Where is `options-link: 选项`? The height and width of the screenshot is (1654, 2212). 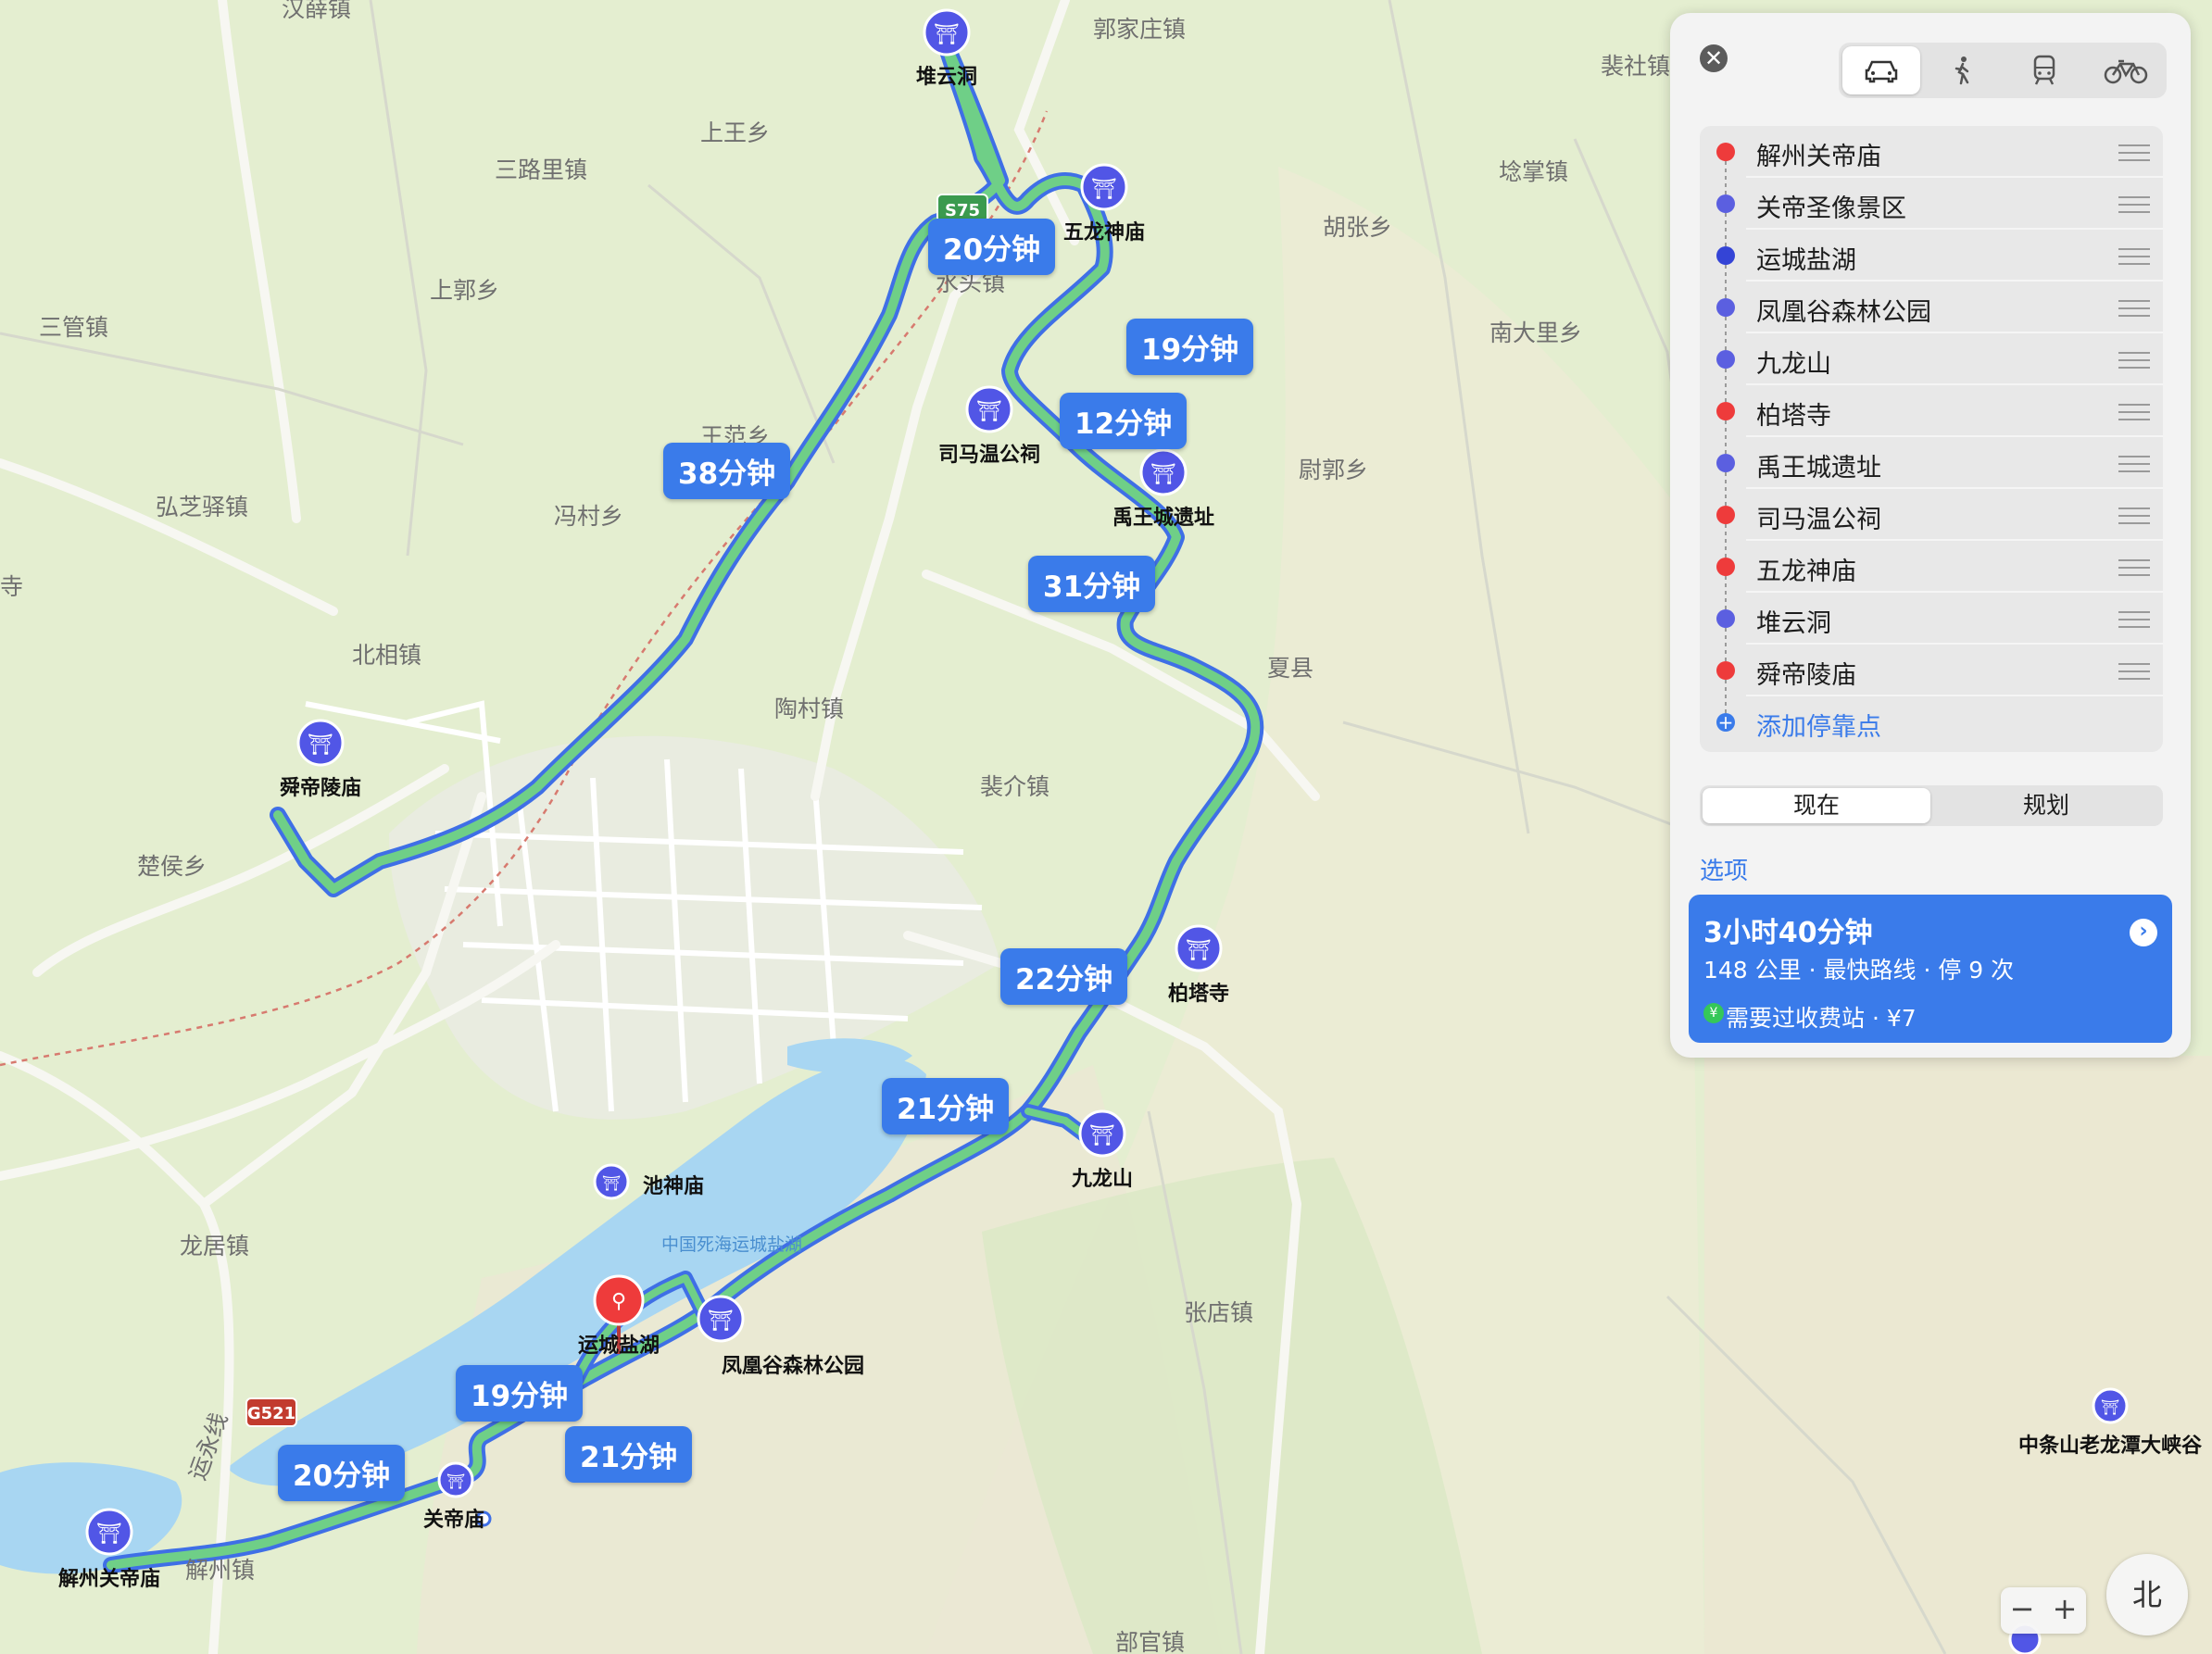
options-link: 选项 is located at coordinates (1724, 869).